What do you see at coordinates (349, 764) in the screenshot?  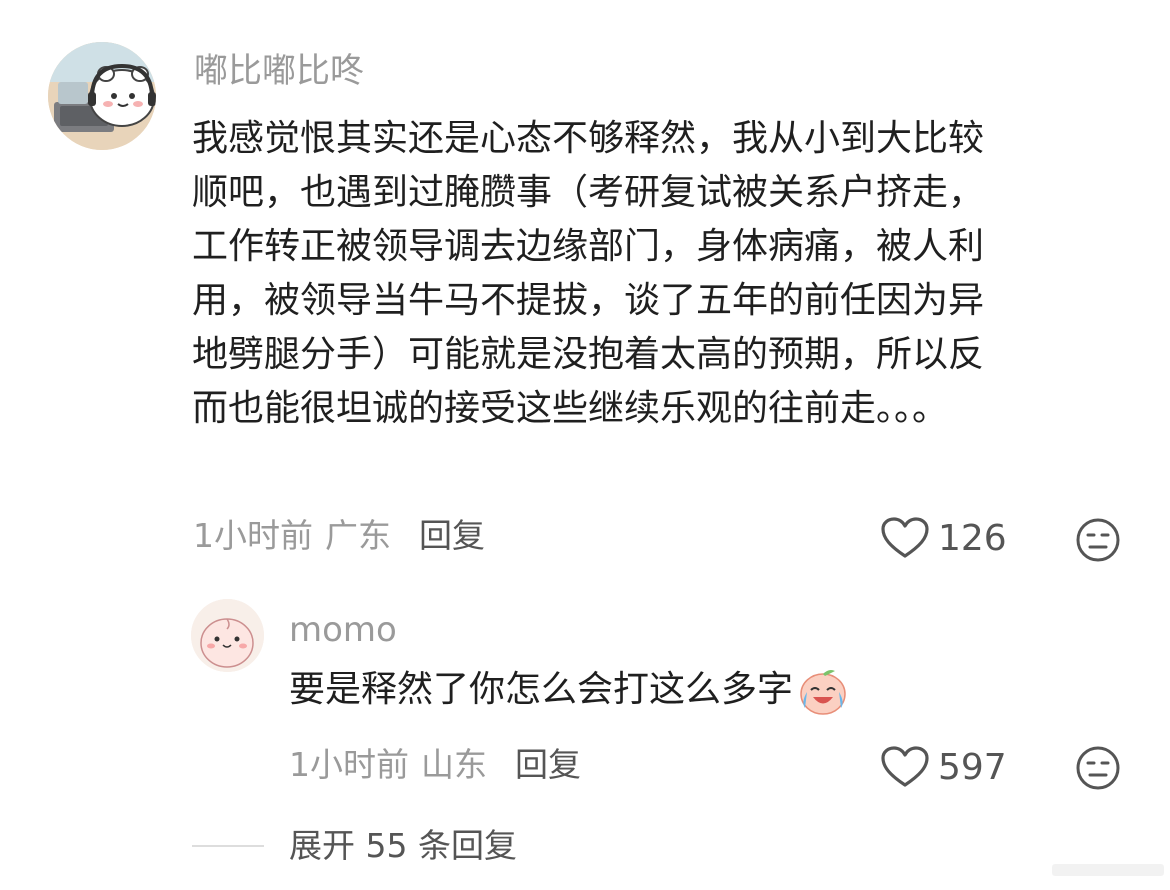 I see `reply-time: 1小时前` at bounding box center [349, 764].